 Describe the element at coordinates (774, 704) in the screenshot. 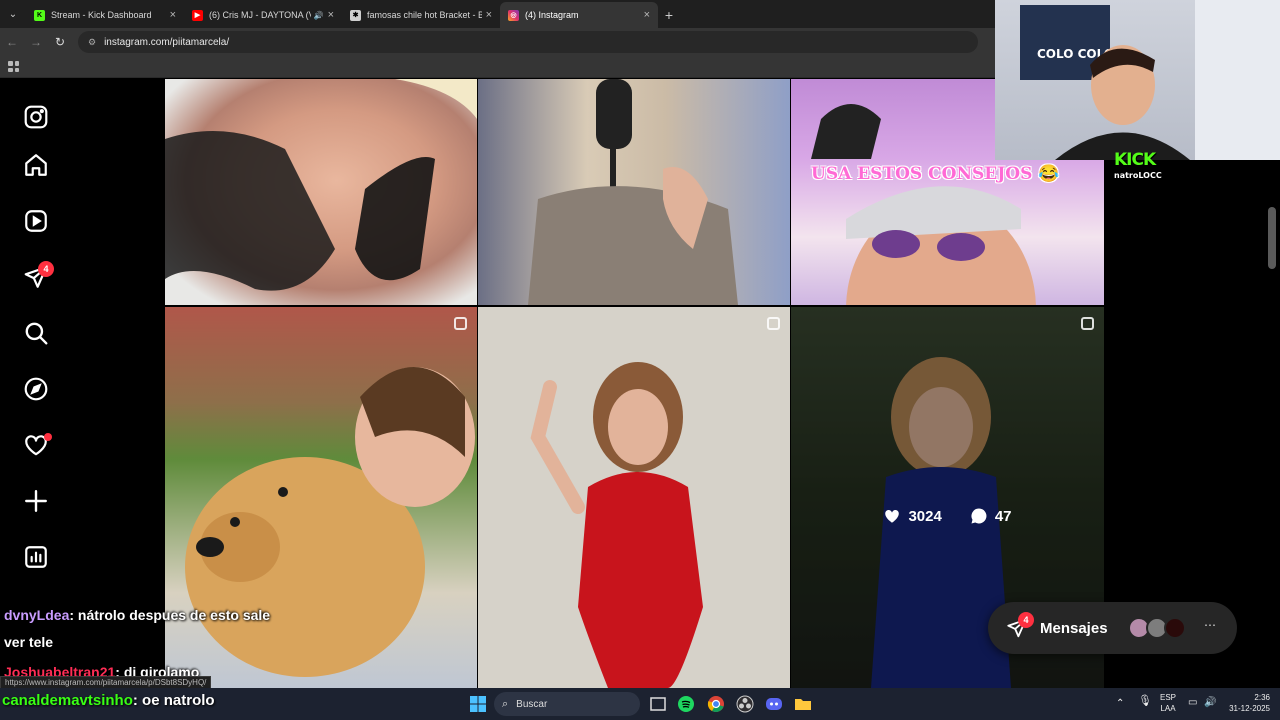

I see `discord-icon` at that location.